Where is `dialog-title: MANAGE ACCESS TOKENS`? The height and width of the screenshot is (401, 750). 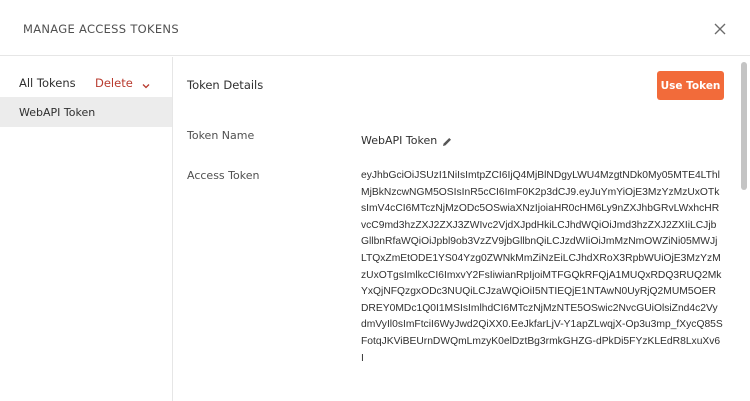 dialog-title: MANAGE ACCESS TOKENS is located at coordinates (101, 29).